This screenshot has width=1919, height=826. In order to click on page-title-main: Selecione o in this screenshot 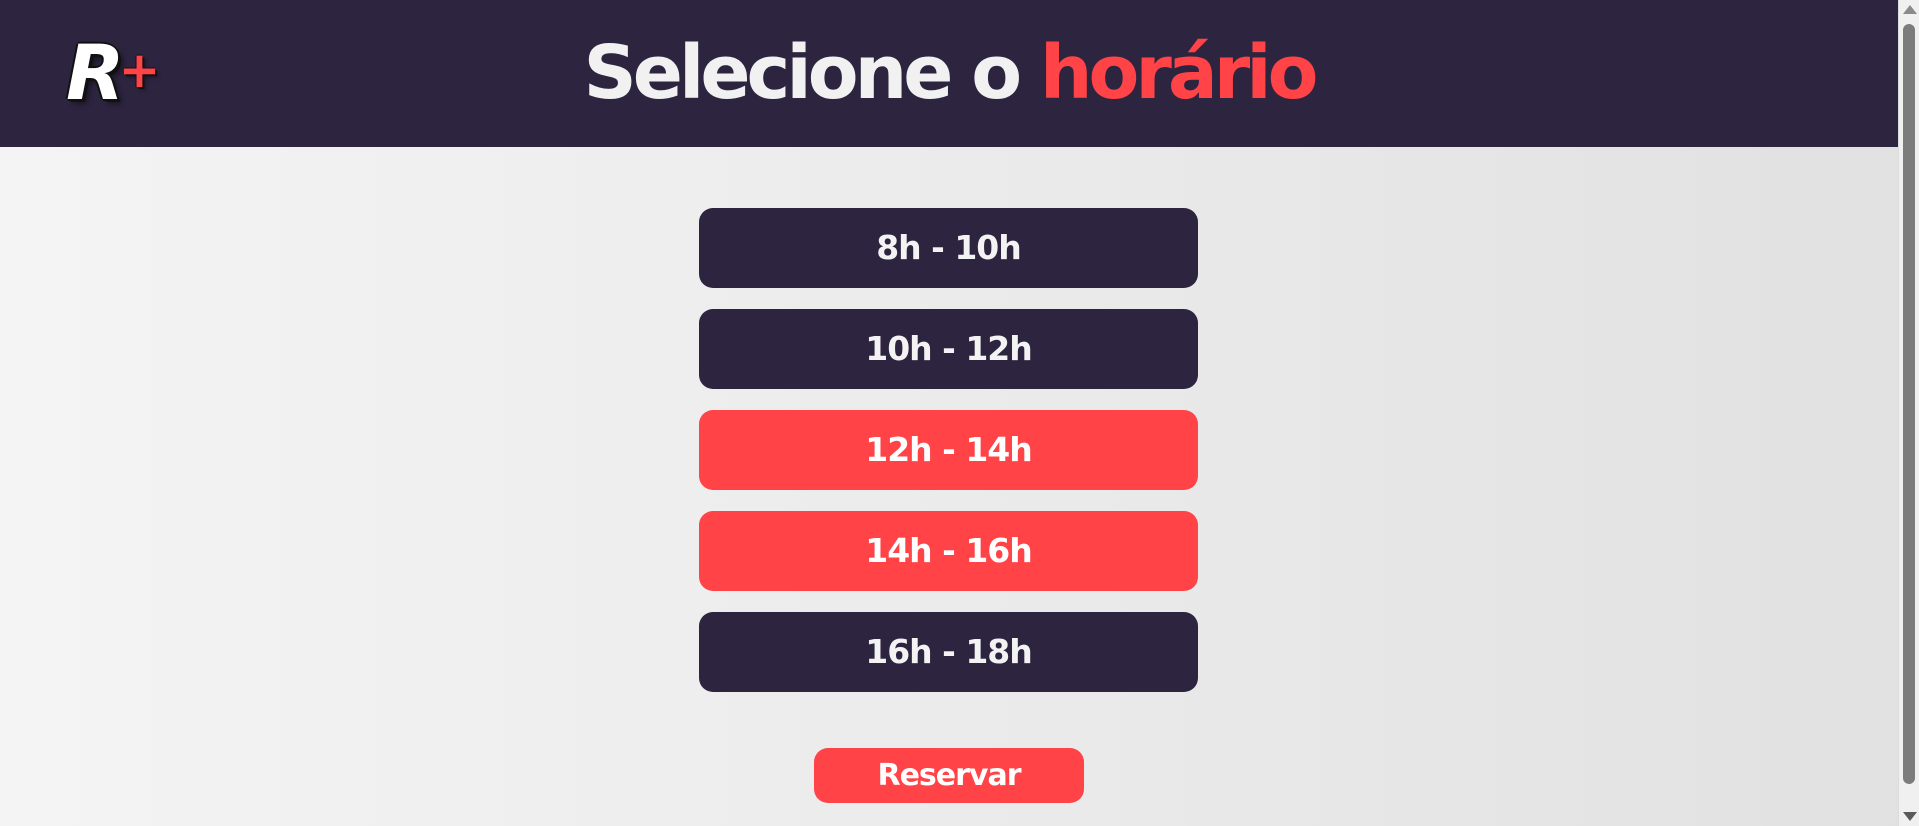, I will do `click(802, 73)`.